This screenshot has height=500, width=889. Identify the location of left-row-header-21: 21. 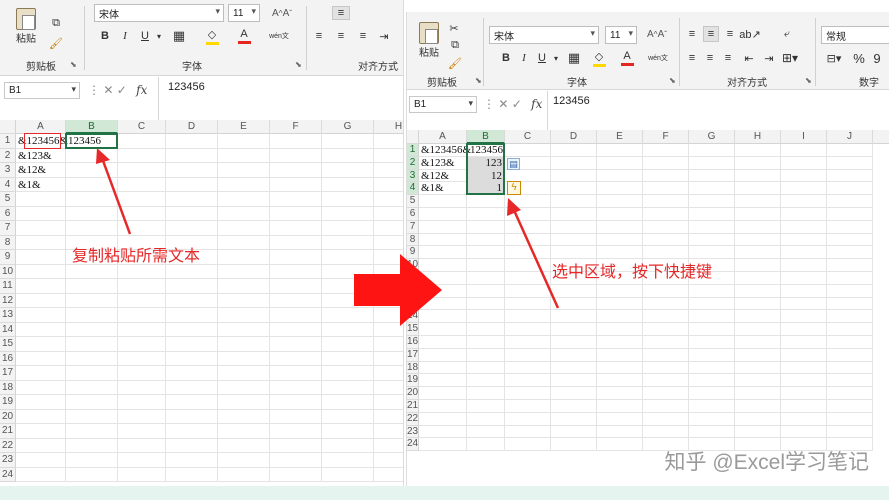
(8, 431).